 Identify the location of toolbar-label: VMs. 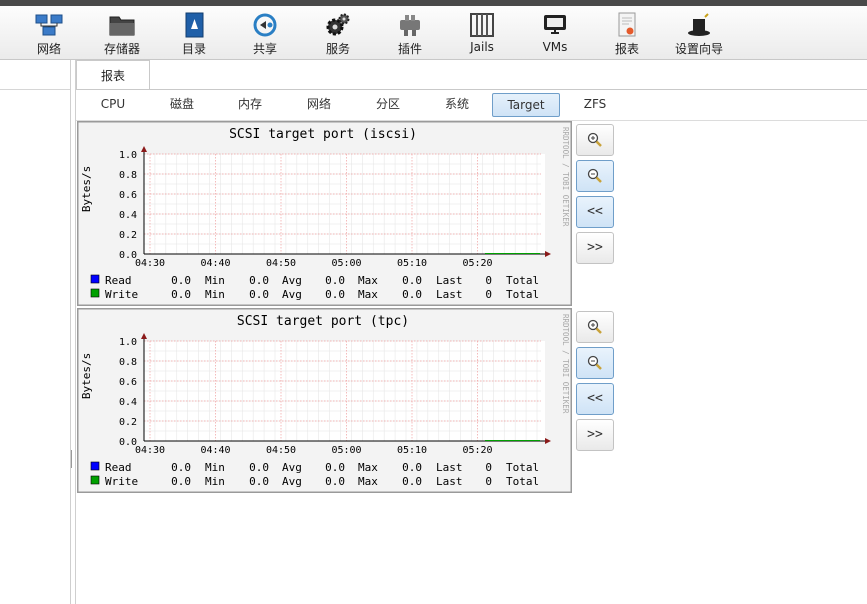
(555, 47).